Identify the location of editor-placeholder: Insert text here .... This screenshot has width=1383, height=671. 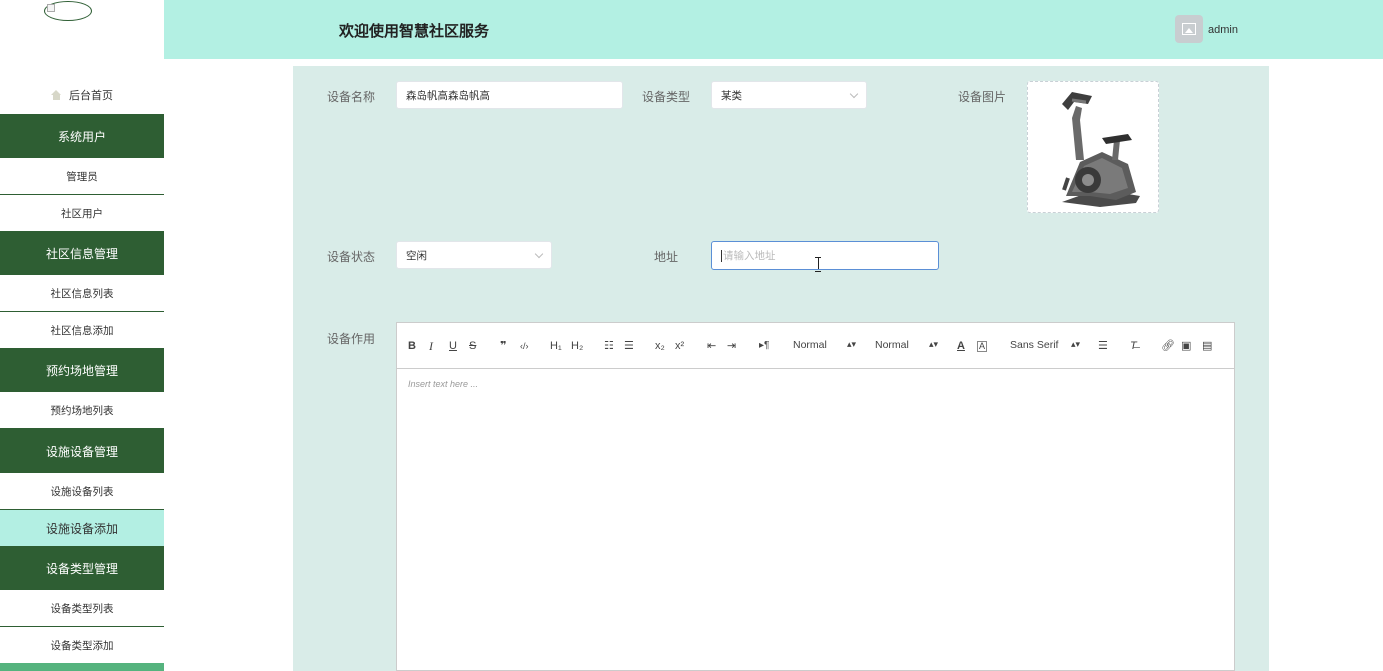
(443, 384).